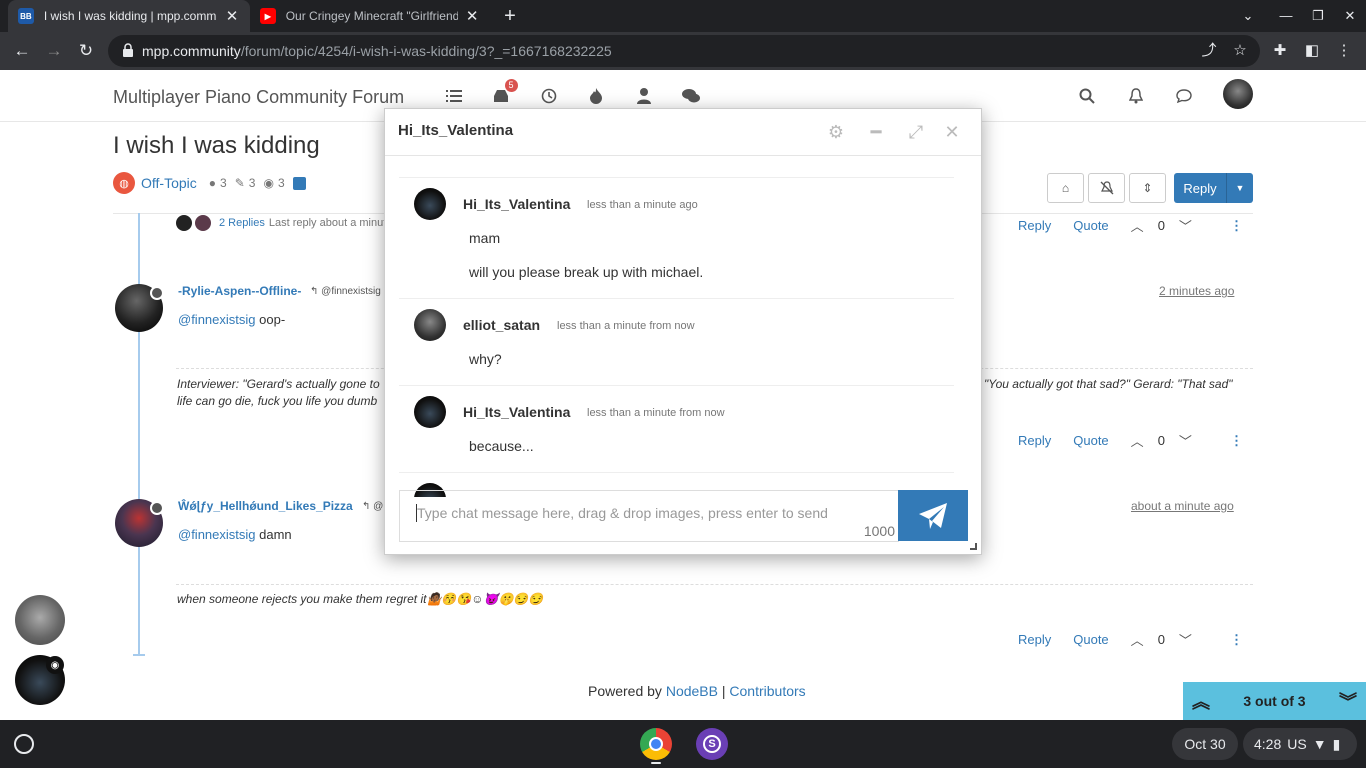 The image size is (1366, 768). I want to click on pencil-icon: ✎, so click(239, 183).